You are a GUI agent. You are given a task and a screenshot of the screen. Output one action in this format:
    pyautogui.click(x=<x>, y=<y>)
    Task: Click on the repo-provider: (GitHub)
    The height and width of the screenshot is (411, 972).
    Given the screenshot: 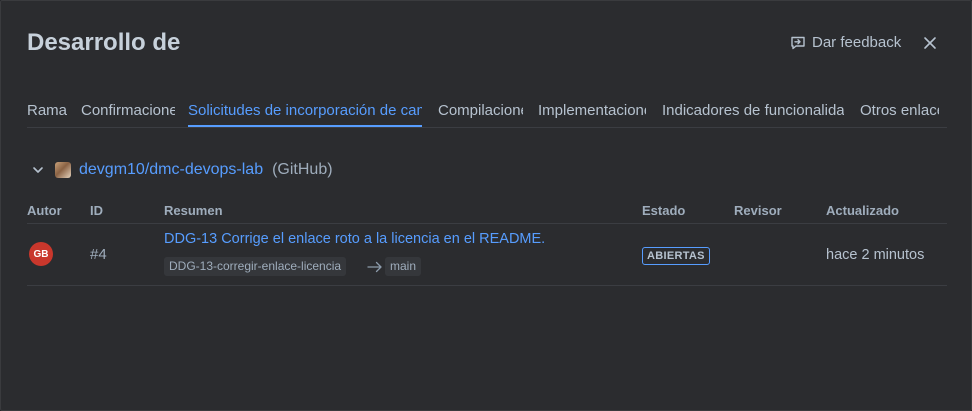 What is the action you would take?
    pyautogui.click(x=302, y=169)
    